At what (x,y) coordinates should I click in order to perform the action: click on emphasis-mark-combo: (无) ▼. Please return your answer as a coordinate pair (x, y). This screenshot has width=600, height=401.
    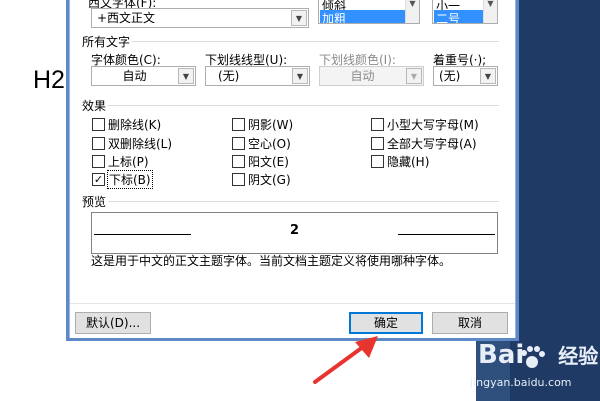
    Looking at the image, I should click on (465, 76).